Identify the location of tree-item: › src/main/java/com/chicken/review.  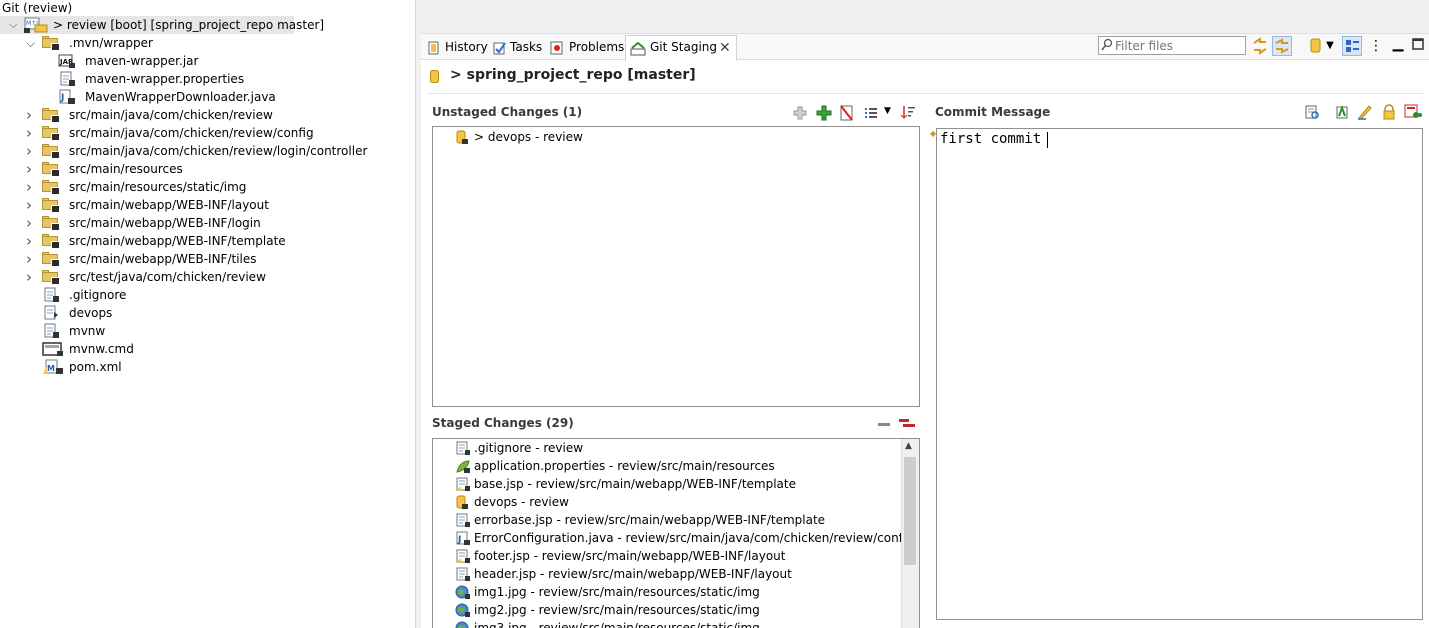
(205, 115).